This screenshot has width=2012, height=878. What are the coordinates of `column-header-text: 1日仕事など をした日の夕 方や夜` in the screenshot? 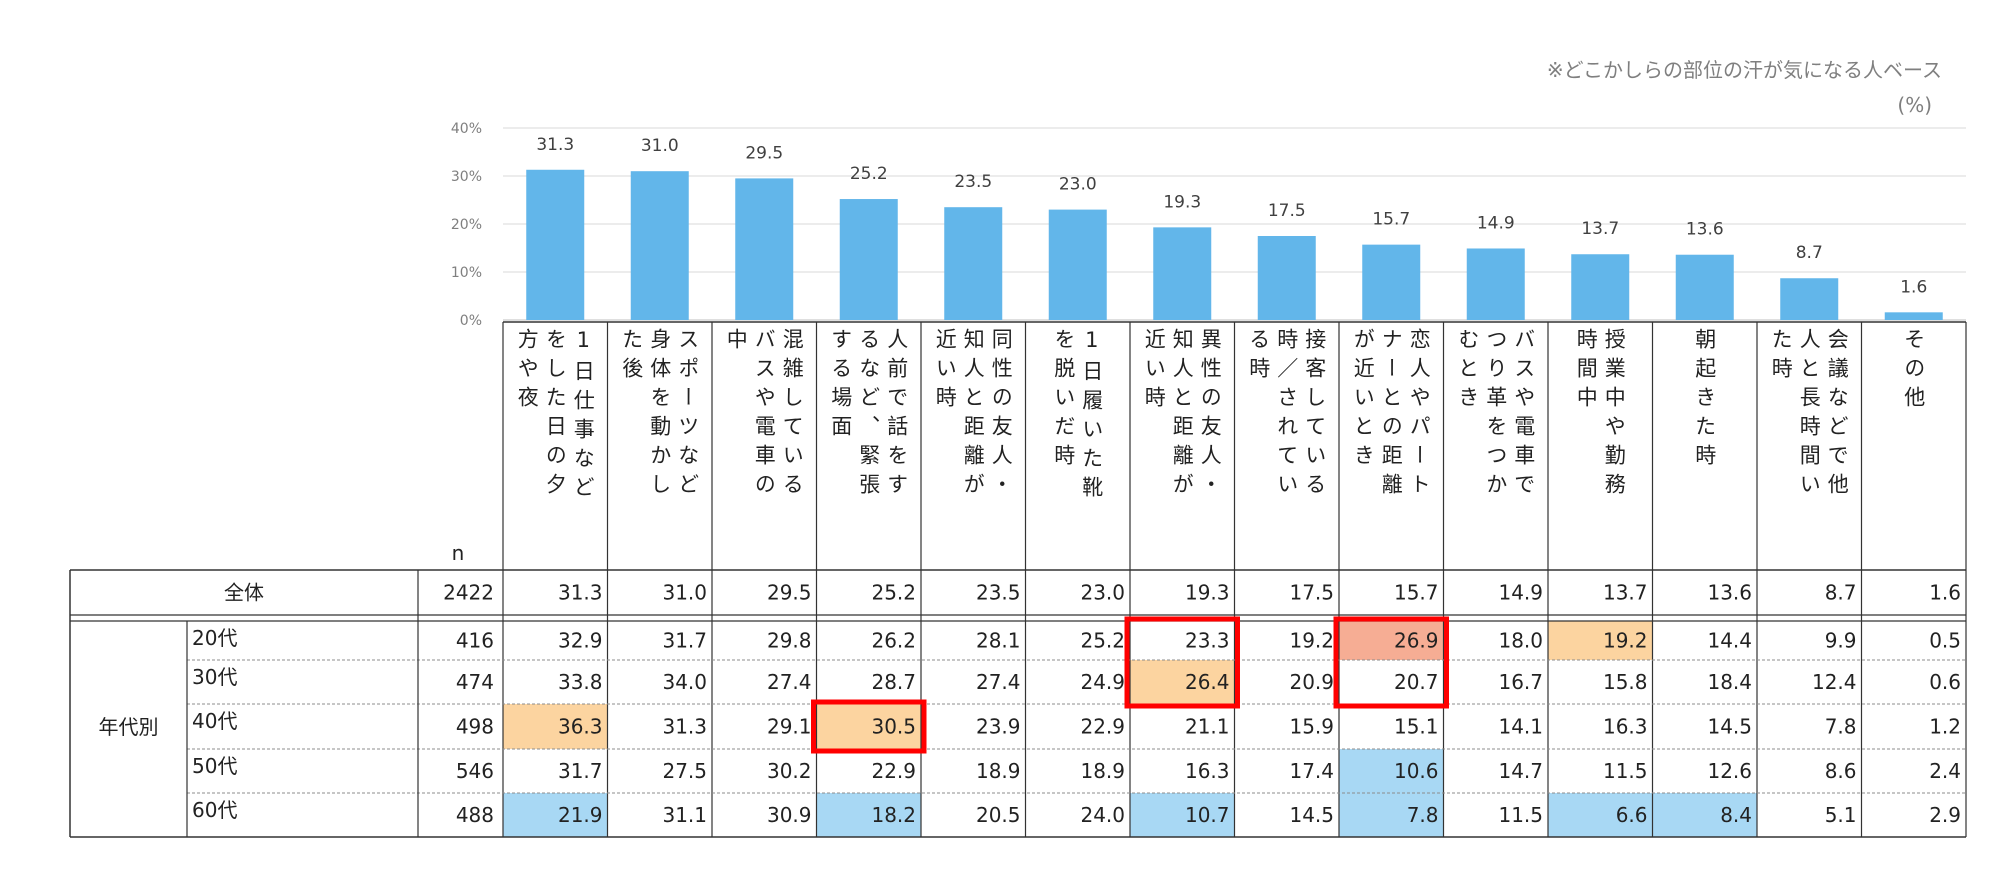 It's located at (555, 447).